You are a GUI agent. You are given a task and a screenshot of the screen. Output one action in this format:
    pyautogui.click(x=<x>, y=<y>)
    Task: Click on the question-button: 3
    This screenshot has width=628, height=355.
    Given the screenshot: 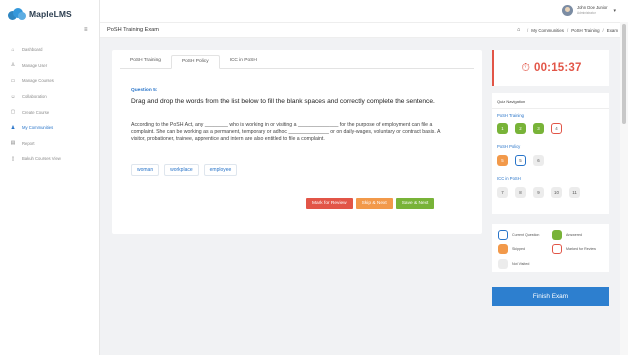 What is the action you would take?
    pyautogui.click(x=538, y=128)
    